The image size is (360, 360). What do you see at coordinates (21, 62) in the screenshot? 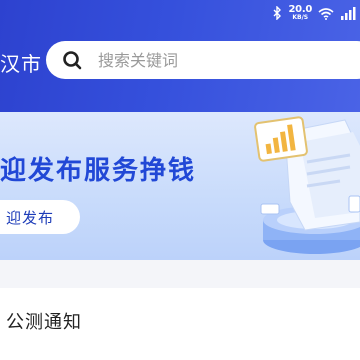
I see `city-selector: 汉市` at bounding box center [21, 62].